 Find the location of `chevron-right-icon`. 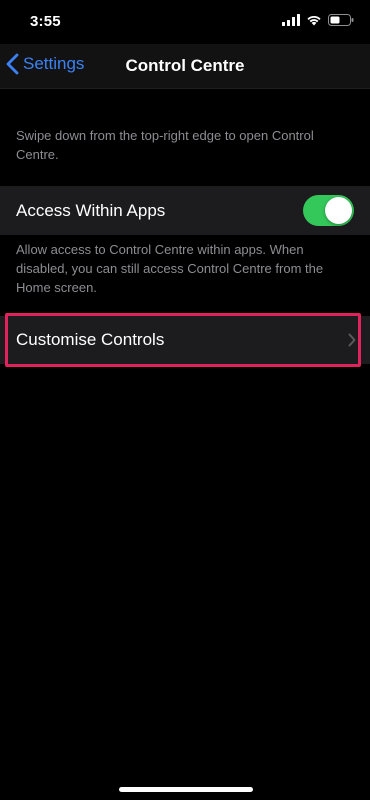

chevron-right-icon is located at coordinates (352, 340).